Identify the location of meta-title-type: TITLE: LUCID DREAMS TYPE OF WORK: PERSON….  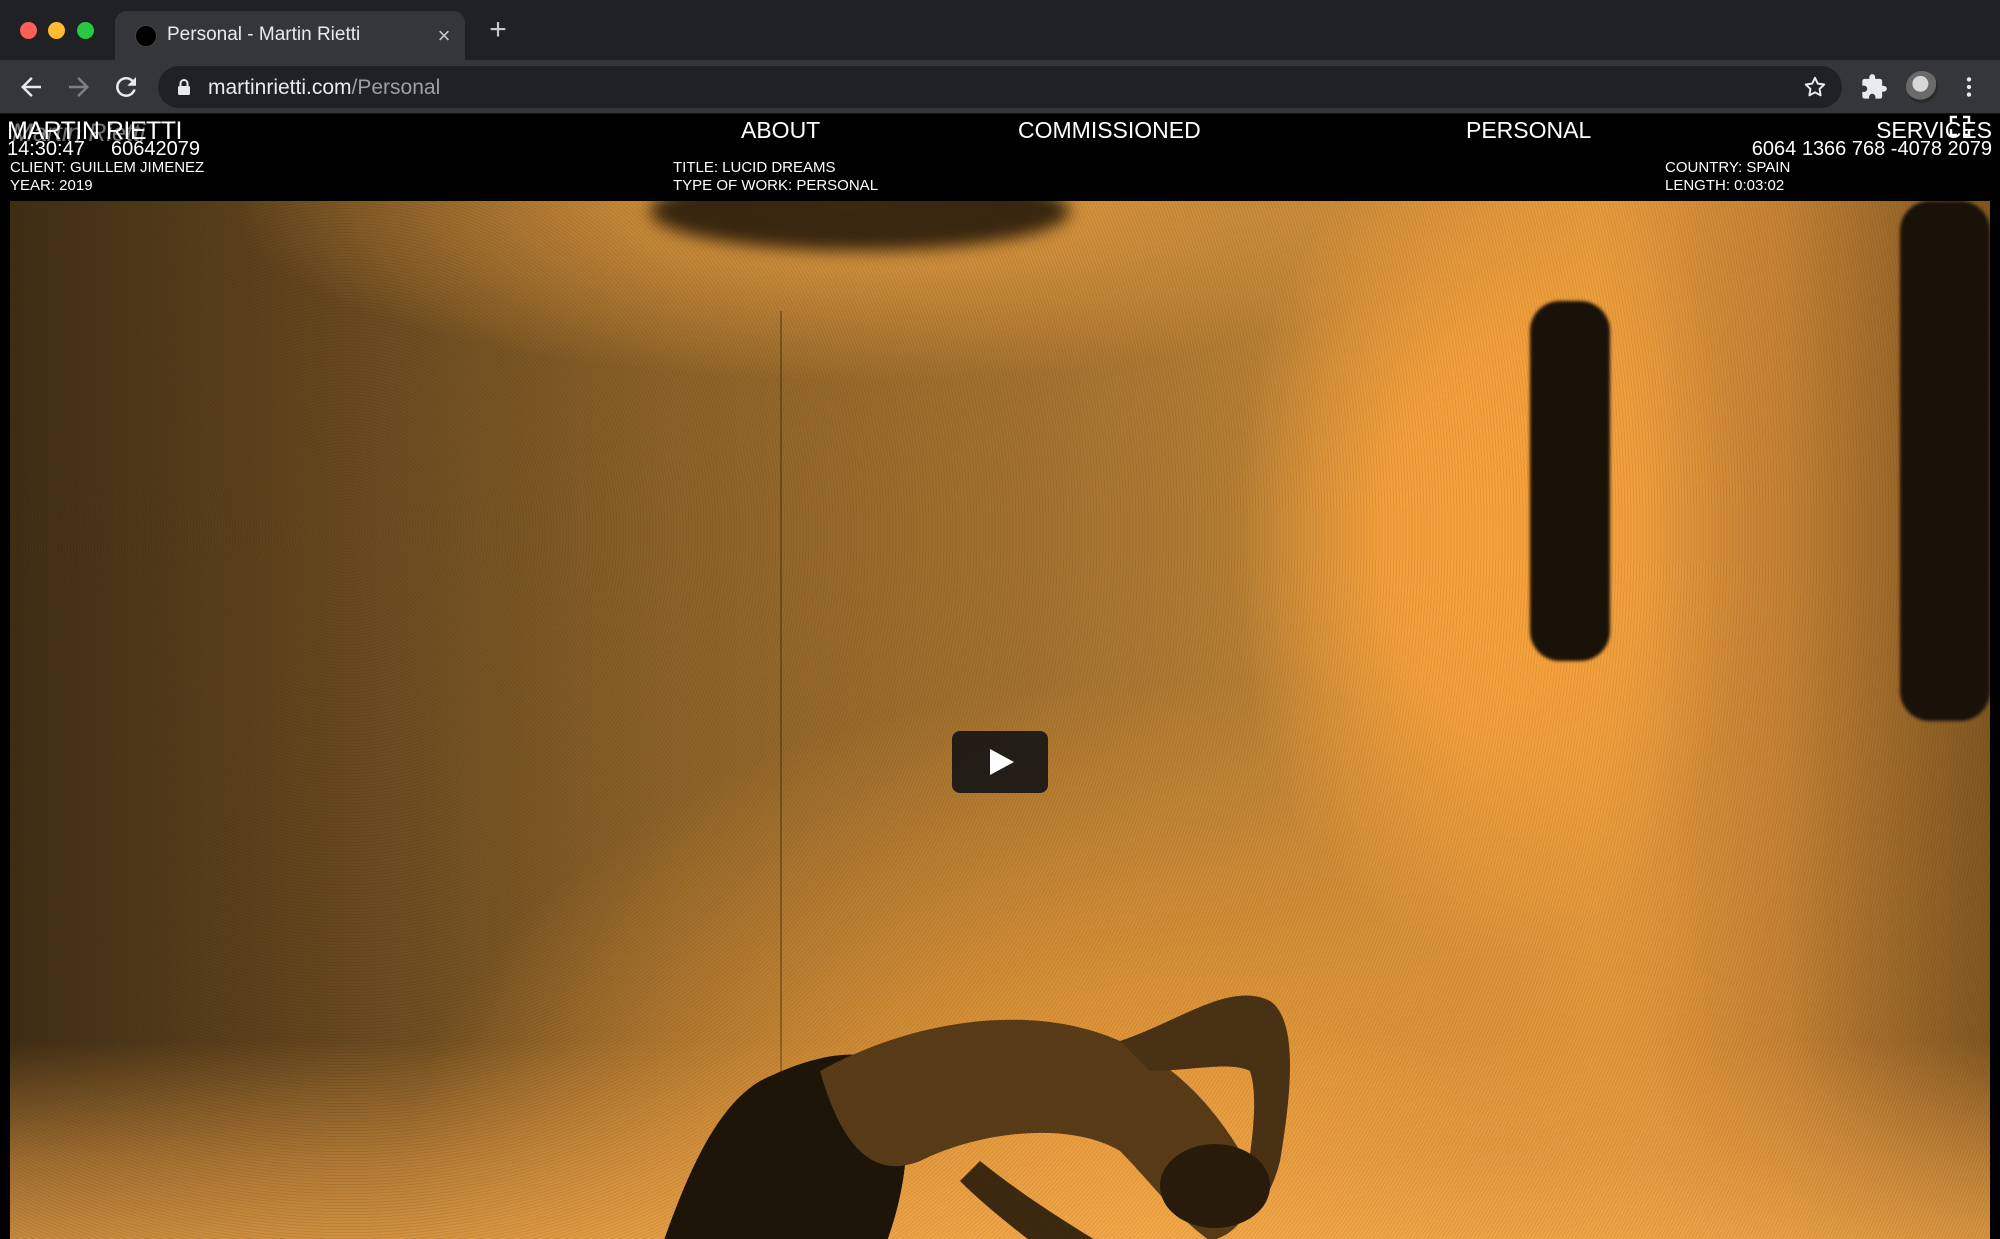
(775, 177).